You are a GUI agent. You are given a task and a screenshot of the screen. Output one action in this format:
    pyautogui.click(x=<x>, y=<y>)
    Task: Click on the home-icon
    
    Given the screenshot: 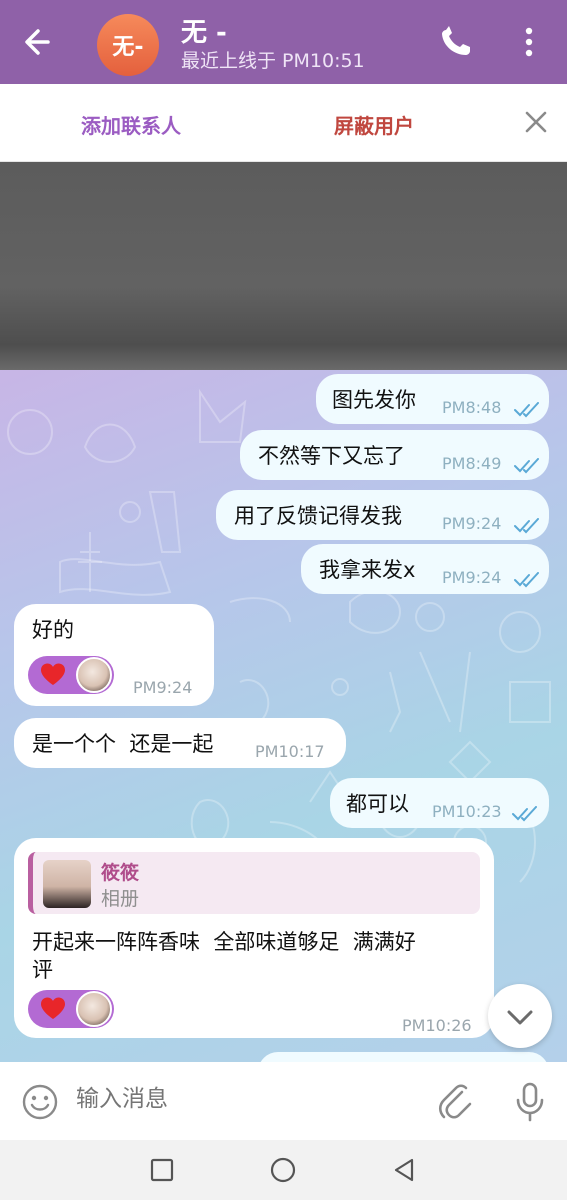 What is the action you would take?
    pyautogui.click(x=283, y=1170)
    